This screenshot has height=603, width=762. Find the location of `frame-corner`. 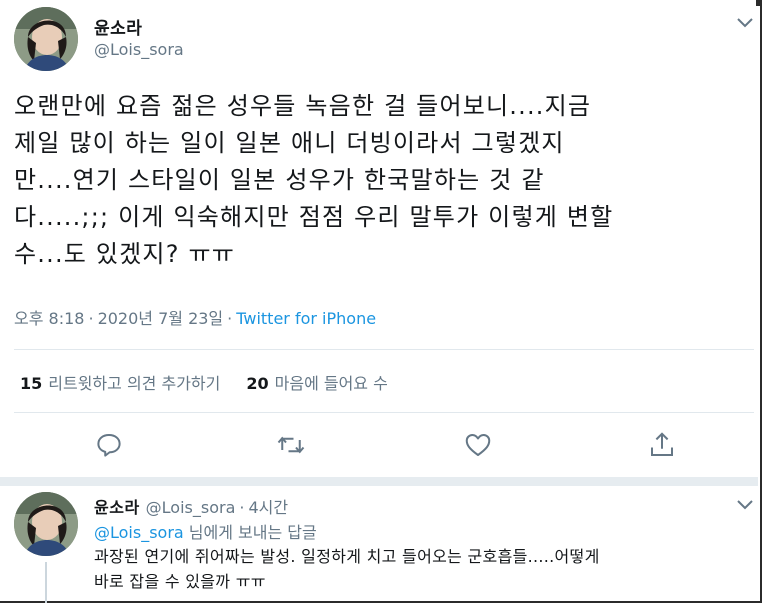

frame-corner is located at coordinates (759, 3).